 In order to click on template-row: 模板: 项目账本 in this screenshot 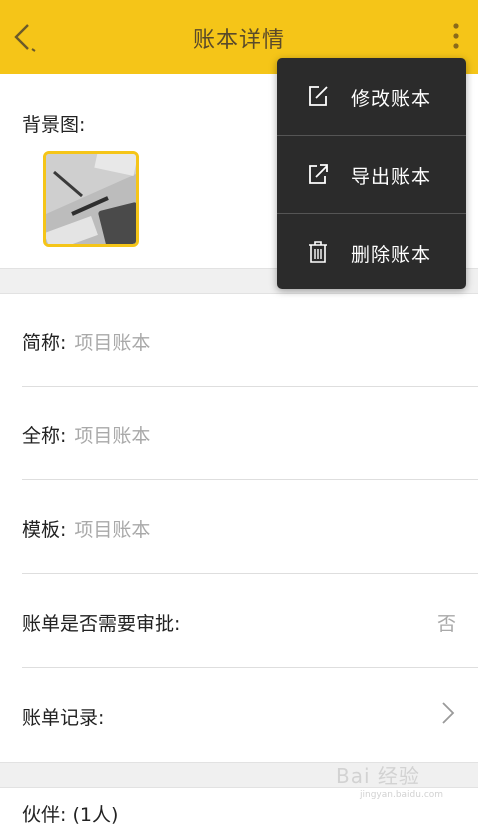, I will do `click(250, 527)`.